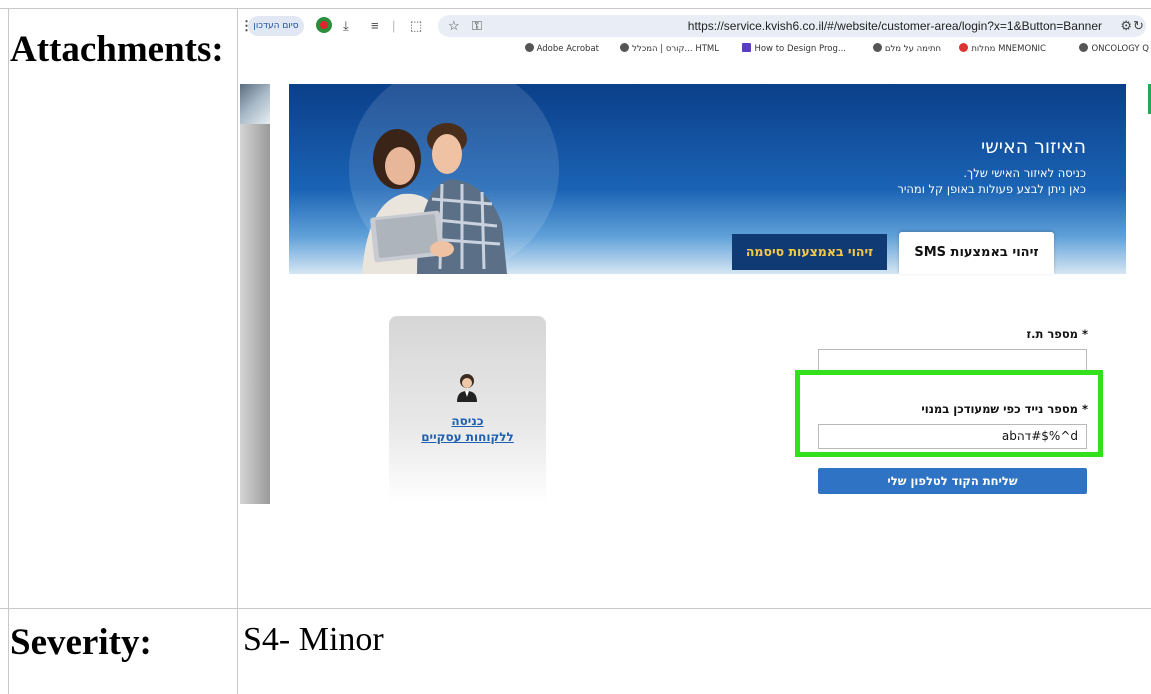 The width and height of the screenshot is (1151, 694). What do you see at coordinates (976, 253) in the screenshot?
I see `tab-sms-login: זיהוי באמצעות SMS` at bounding box center [976, 253].